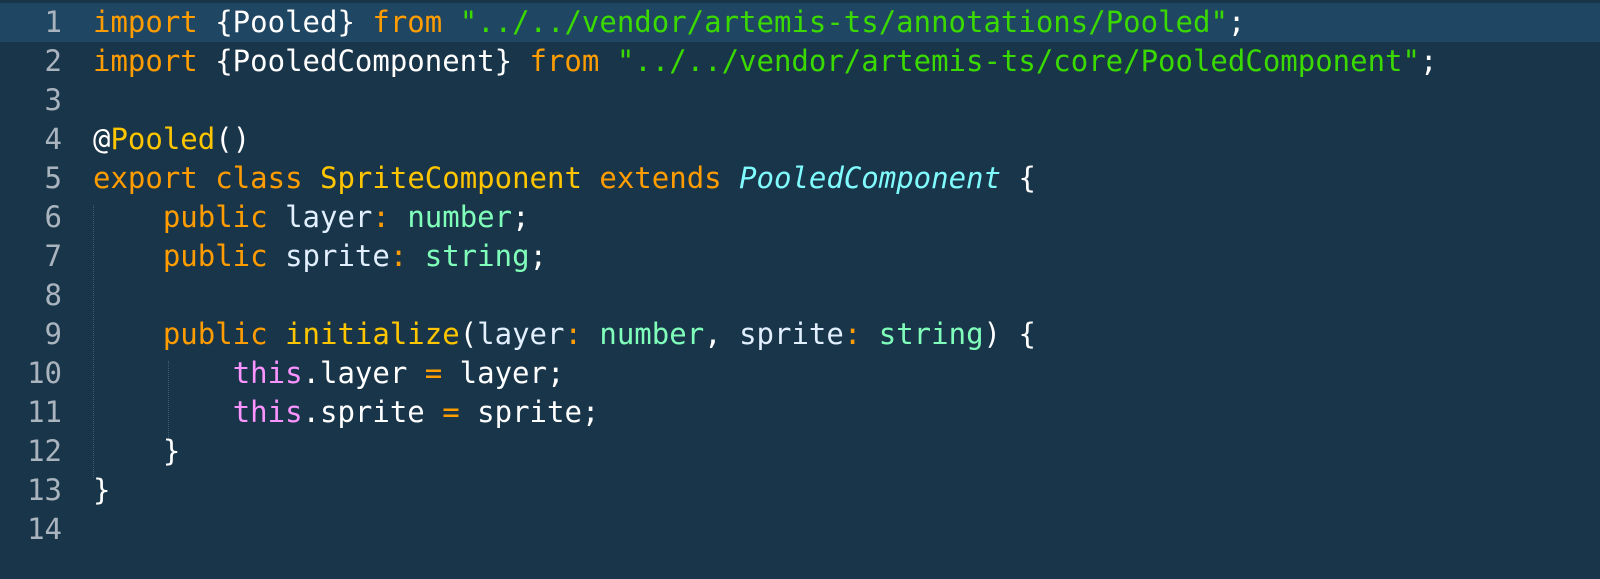 The image size is (1600, 579). What do you see at coordinates (44, 529) in the screenshot?
I see `line-number: 14` at bounding box center [44, 529].